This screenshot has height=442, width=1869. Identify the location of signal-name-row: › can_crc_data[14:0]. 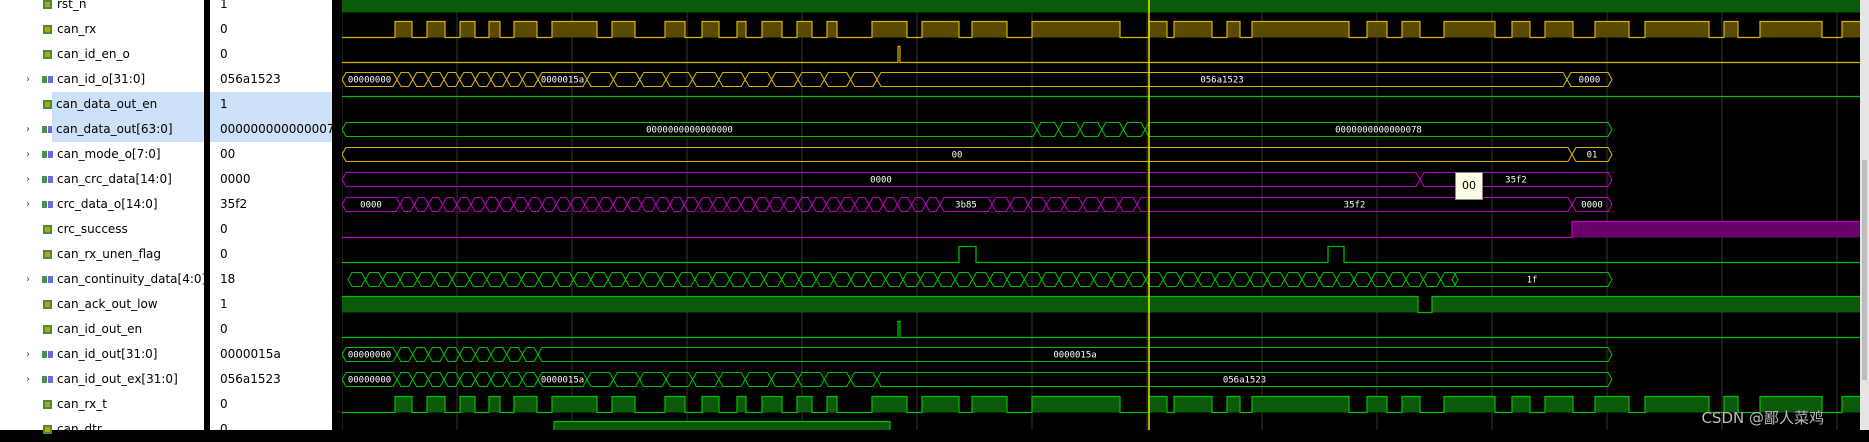
(105, 179).